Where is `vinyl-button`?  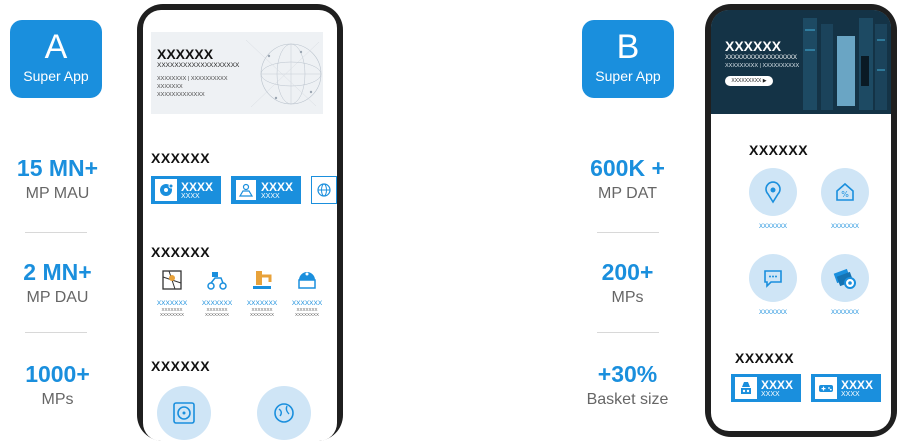 vinyl-button is located at coordinates (184, 413).